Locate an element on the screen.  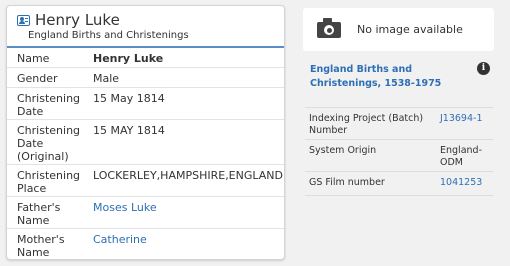
field-label: Christening Date is located at coordinates (49, 105).